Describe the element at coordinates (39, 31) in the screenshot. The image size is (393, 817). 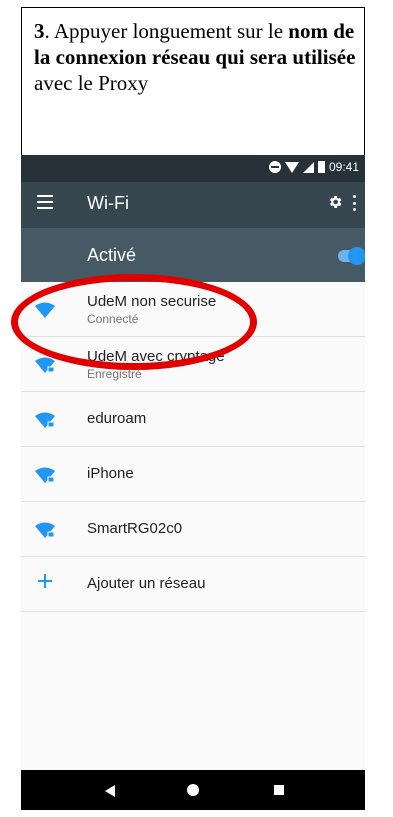
I see `instruction-step: 3` at that location.